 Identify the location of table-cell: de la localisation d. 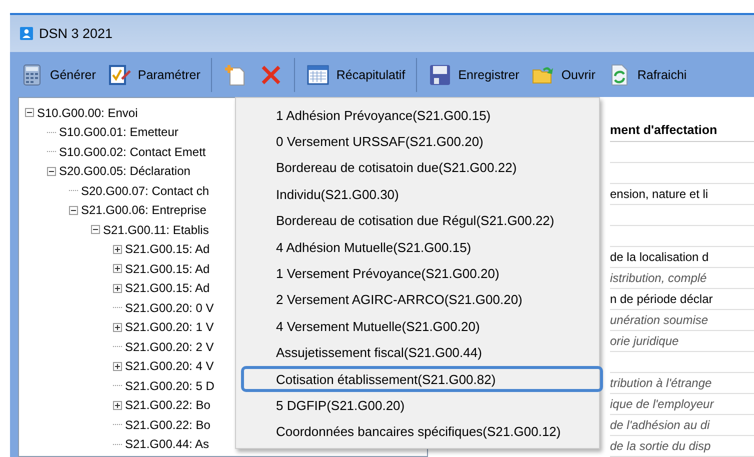
(682, 257).